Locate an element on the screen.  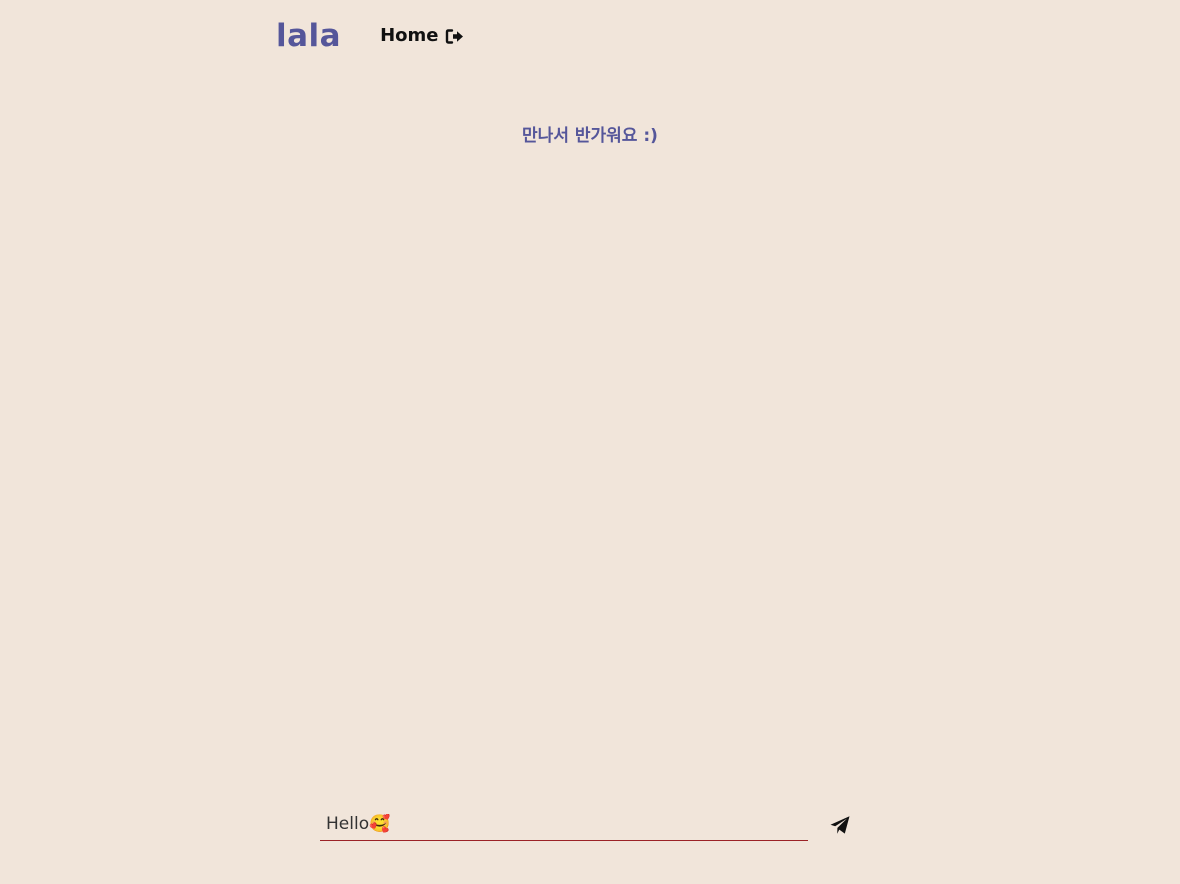
home-link: Home is located at coordinates (421, 36).